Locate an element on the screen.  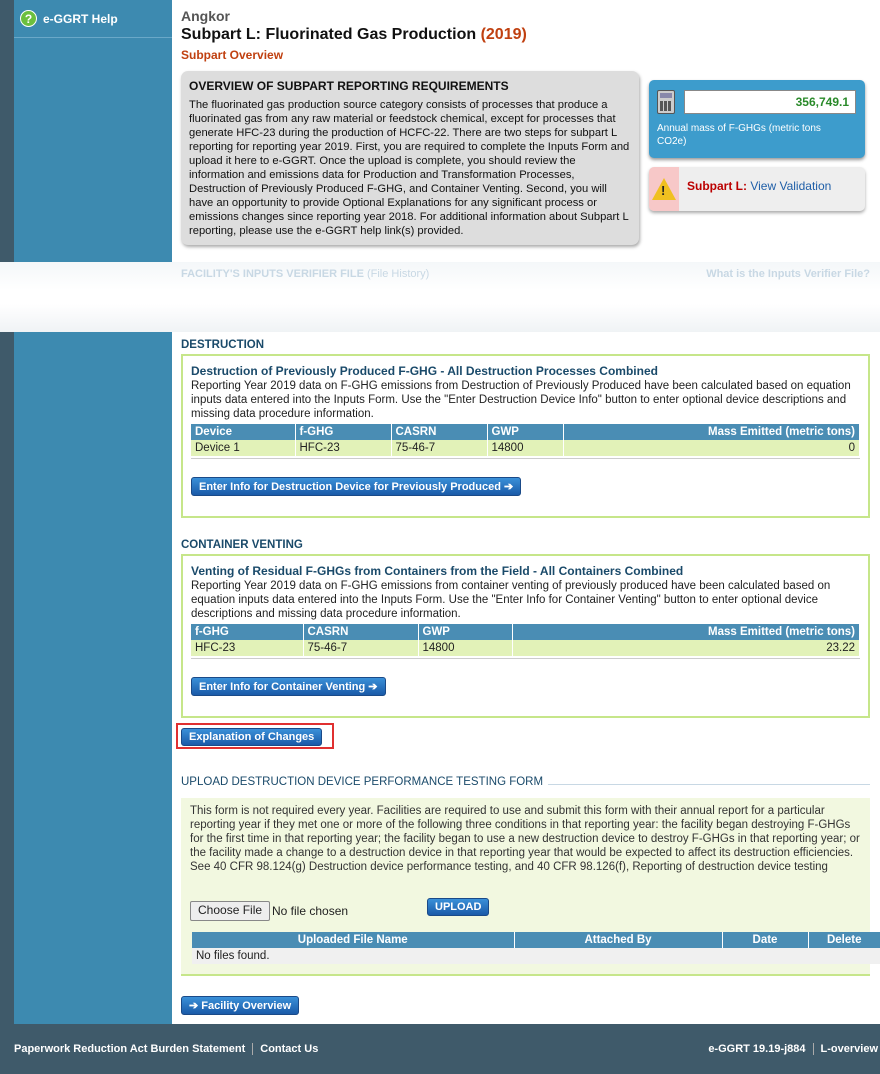
file-history-link: (File History) is located at coordinates (398, 274).